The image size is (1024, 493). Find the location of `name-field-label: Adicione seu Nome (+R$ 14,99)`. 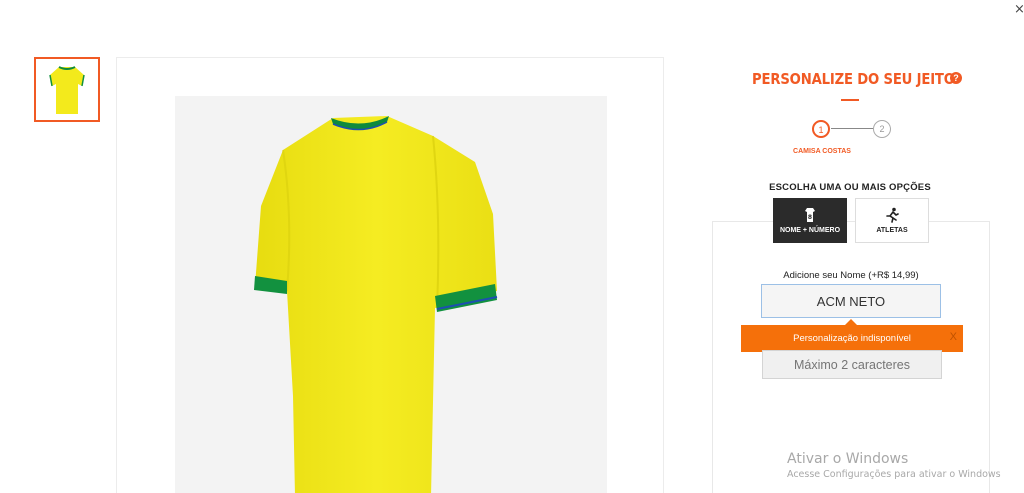

name-field-label: Adicione seu Nome (+R$ 14,99) is located at coordinates (851, 275).